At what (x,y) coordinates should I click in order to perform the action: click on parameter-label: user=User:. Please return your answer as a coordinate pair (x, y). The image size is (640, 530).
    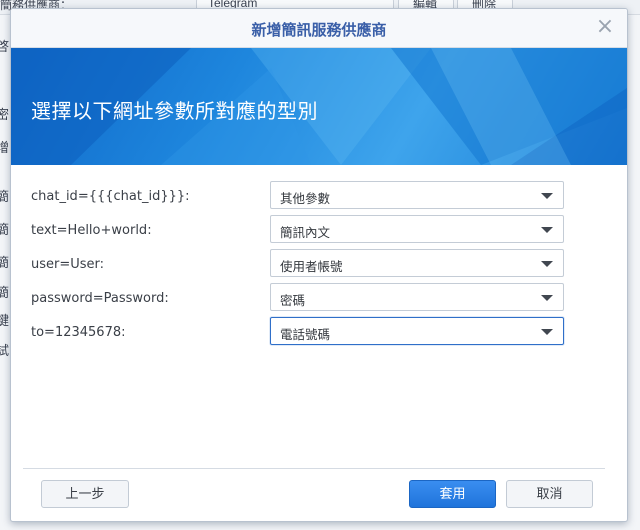
    Looking at the image, I should click on (68, 264).